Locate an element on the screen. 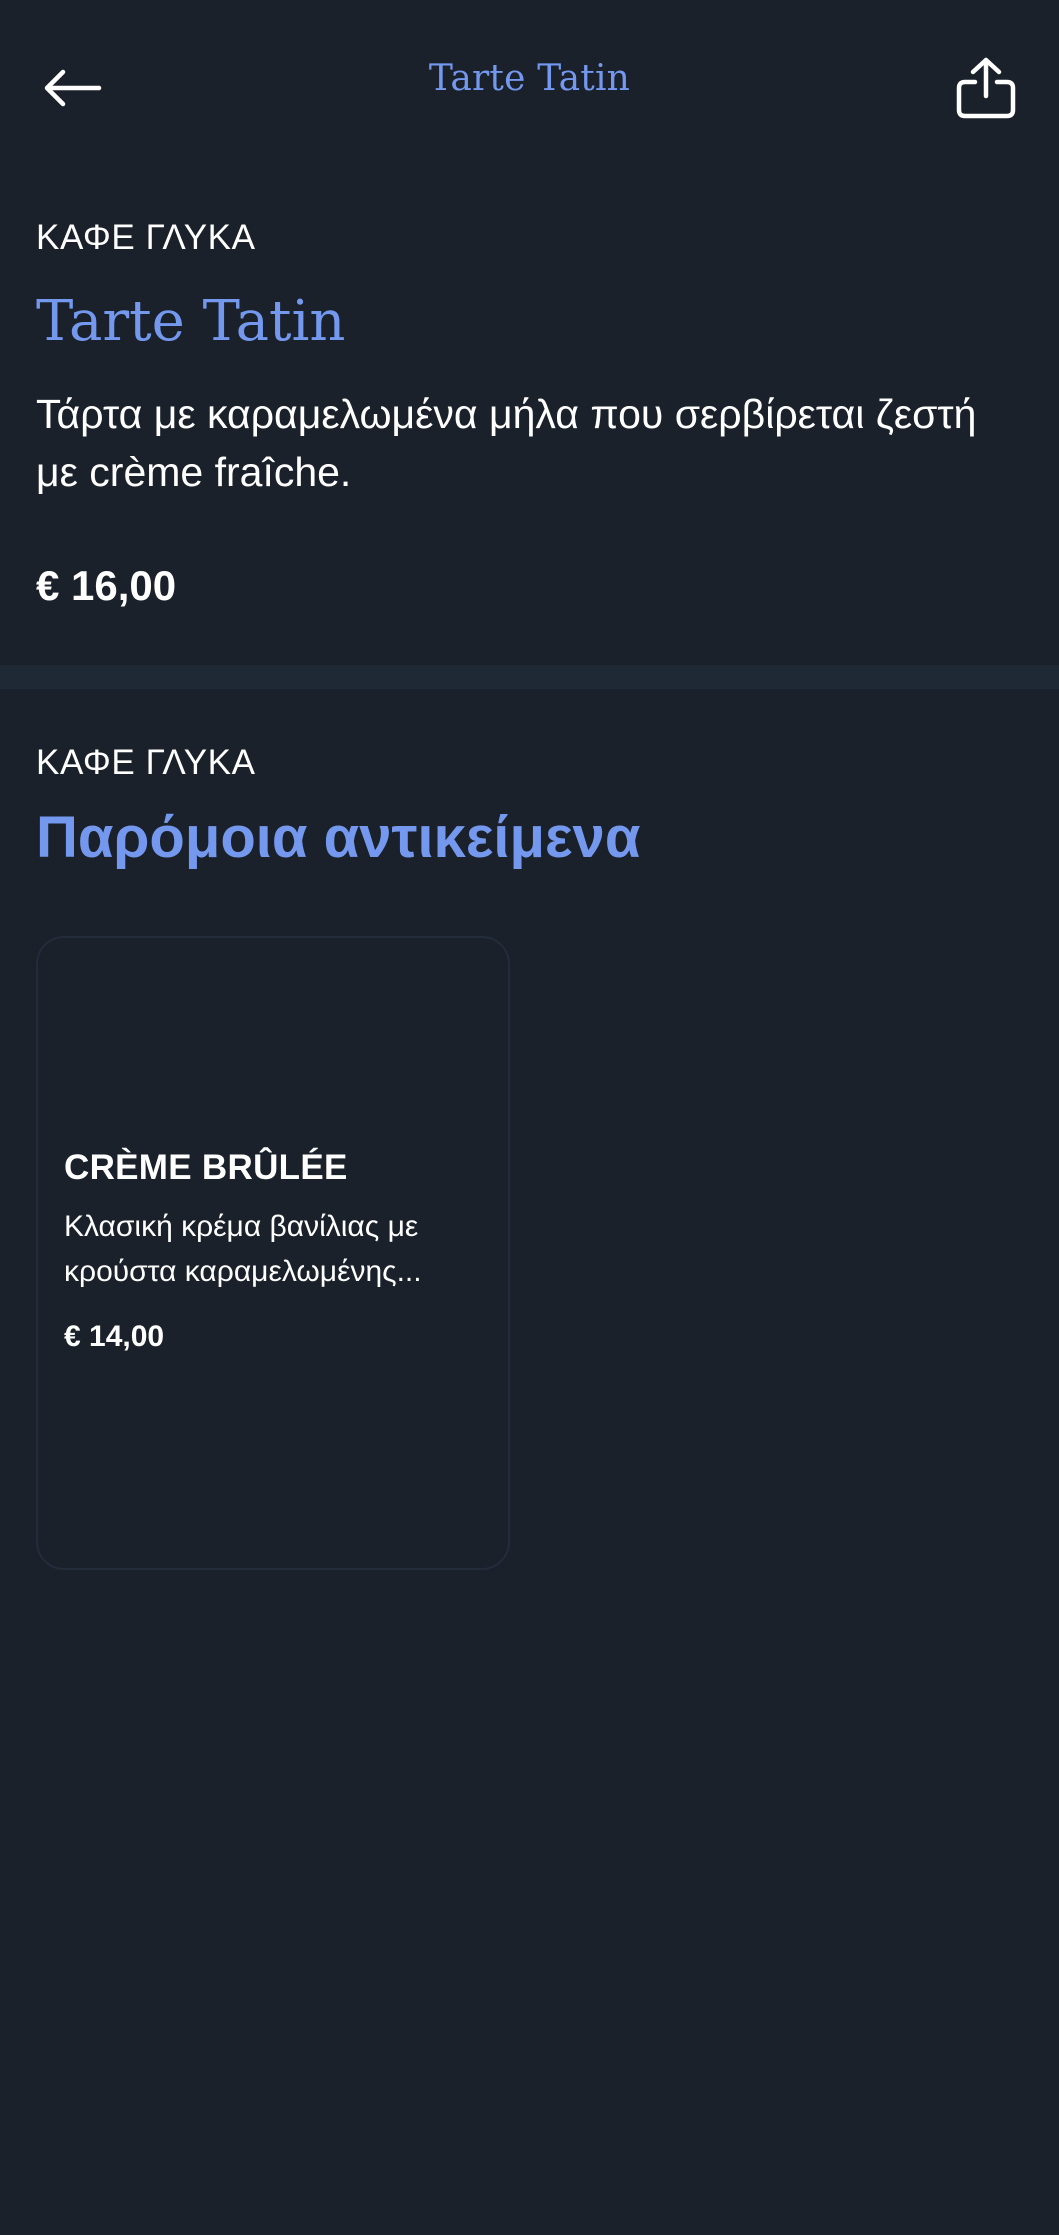 Image resolution: width=1059 pixels, height=2235 pixels. similar-item-price: € 14,00 is located at coordinates (114, 1336).